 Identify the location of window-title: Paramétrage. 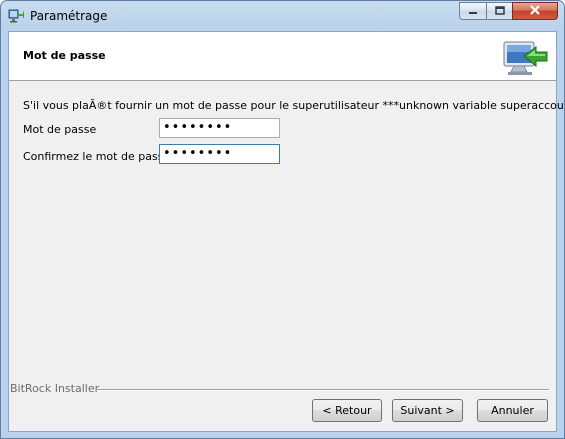
(69, 16).